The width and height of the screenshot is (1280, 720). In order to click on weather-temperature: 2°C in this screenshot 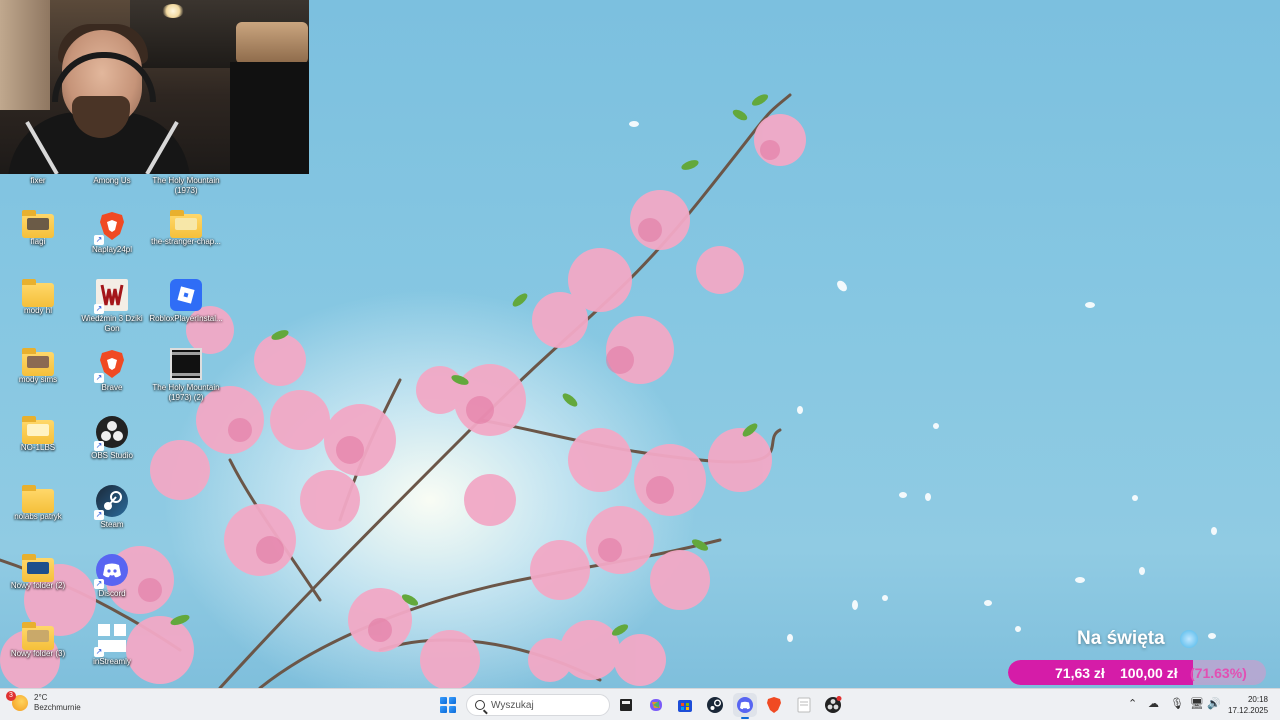, I will do `click(41, 697)`.